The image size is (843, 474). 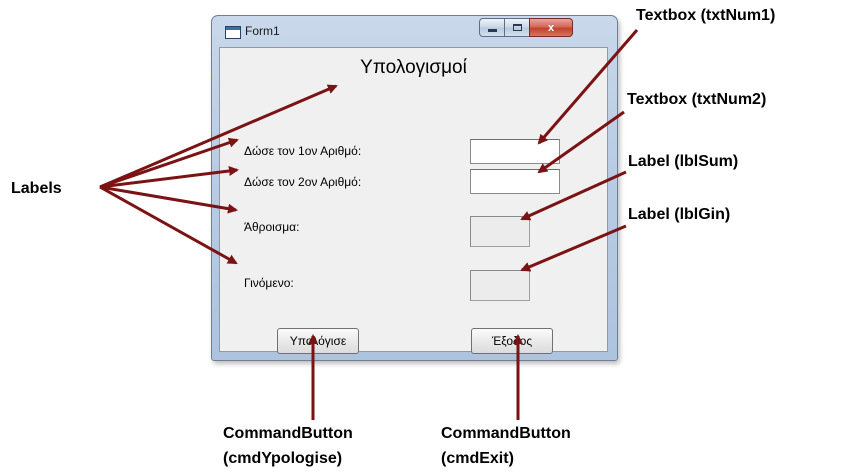 I want to click on annotation-txtNum2: Textbox (txtNum2), so click(x=697, y=99).